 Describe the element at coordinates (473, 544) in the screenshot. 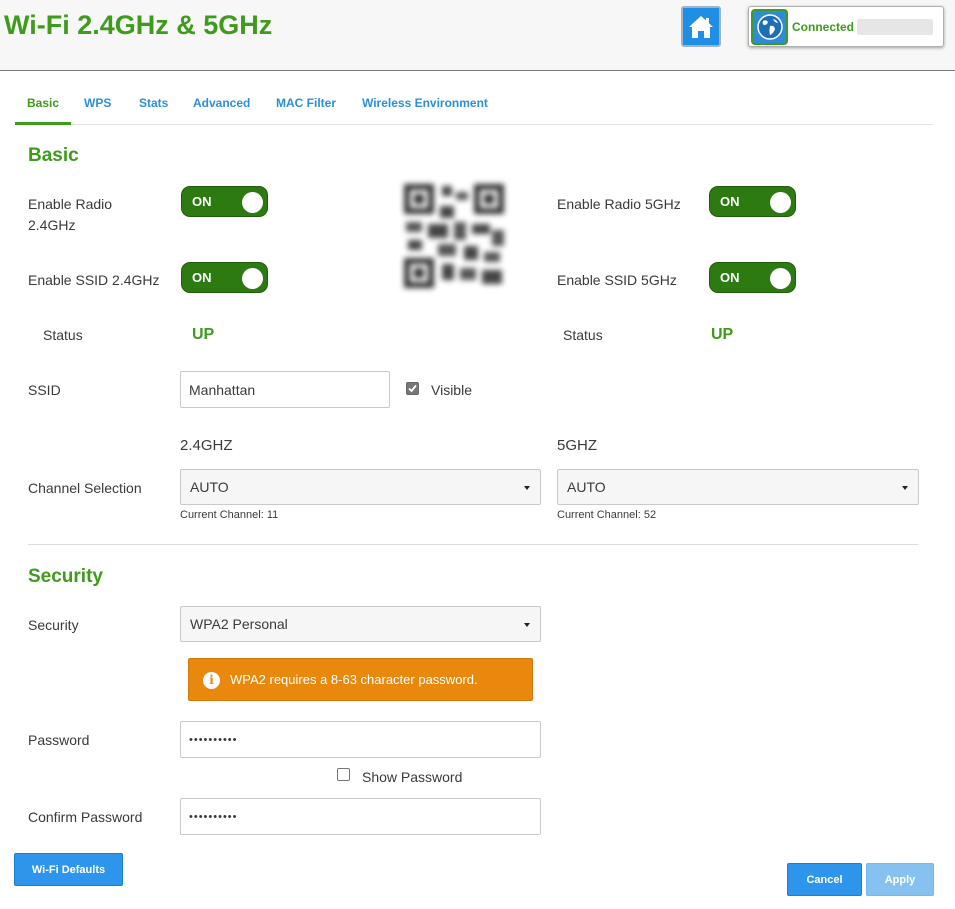

I see `section-divider` at that location.